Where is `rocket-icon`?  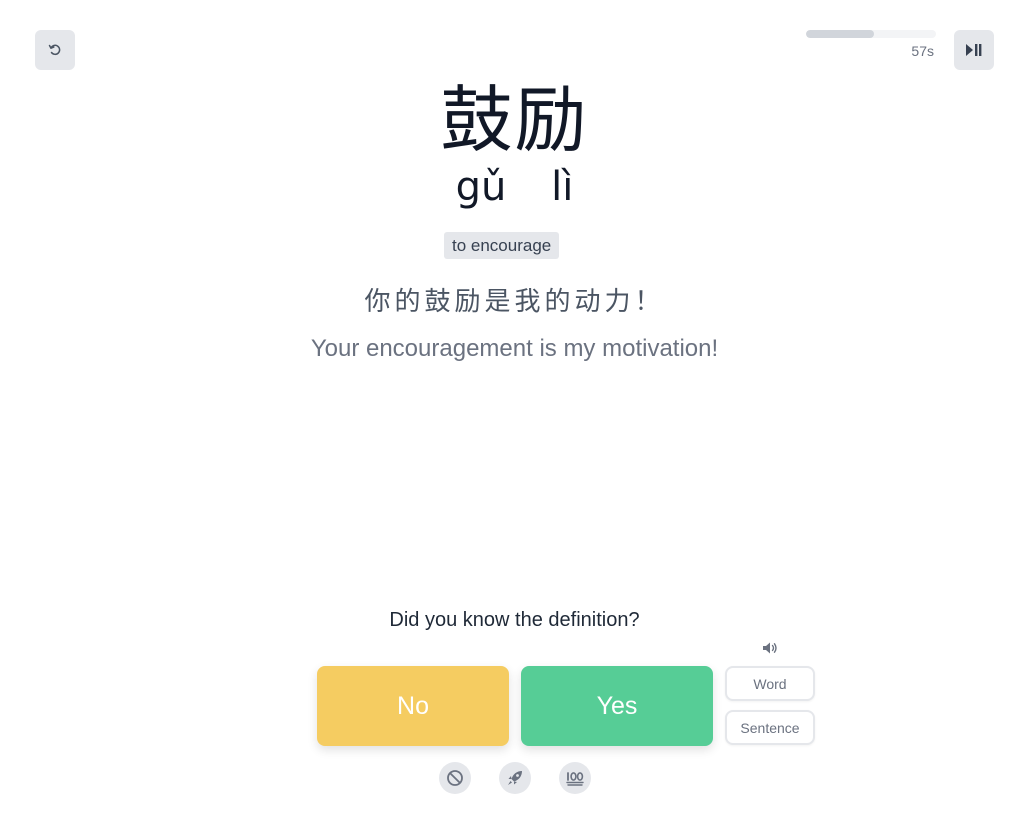
rocket-icon is located at coordinates (515, 778).